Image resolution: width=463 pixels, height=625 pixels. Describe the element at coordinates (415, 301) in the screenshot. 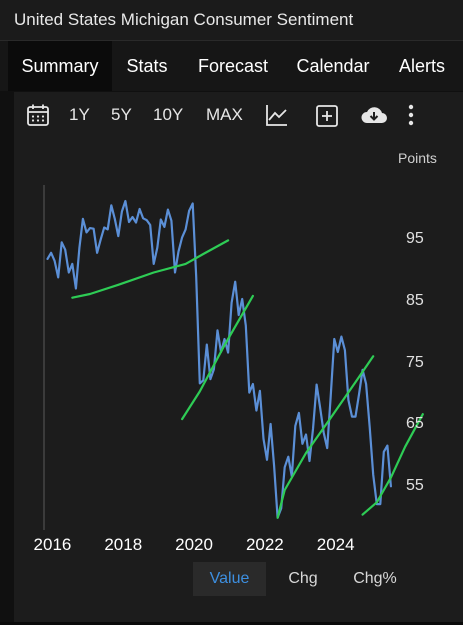

I see `y-tick-label: 85` at that location.